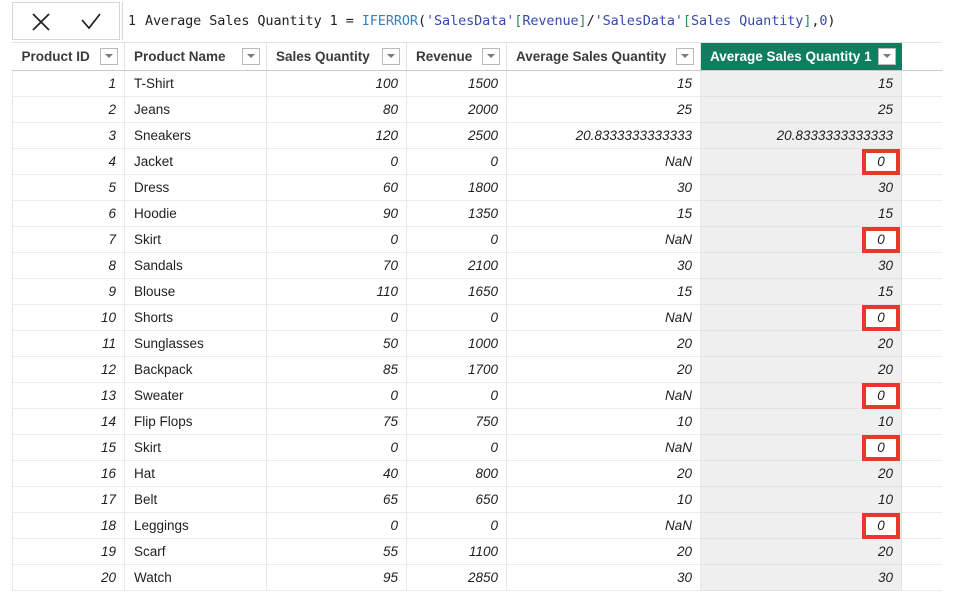  I want to click on cell-average_sales_quantity: 25, so click(603, 109).